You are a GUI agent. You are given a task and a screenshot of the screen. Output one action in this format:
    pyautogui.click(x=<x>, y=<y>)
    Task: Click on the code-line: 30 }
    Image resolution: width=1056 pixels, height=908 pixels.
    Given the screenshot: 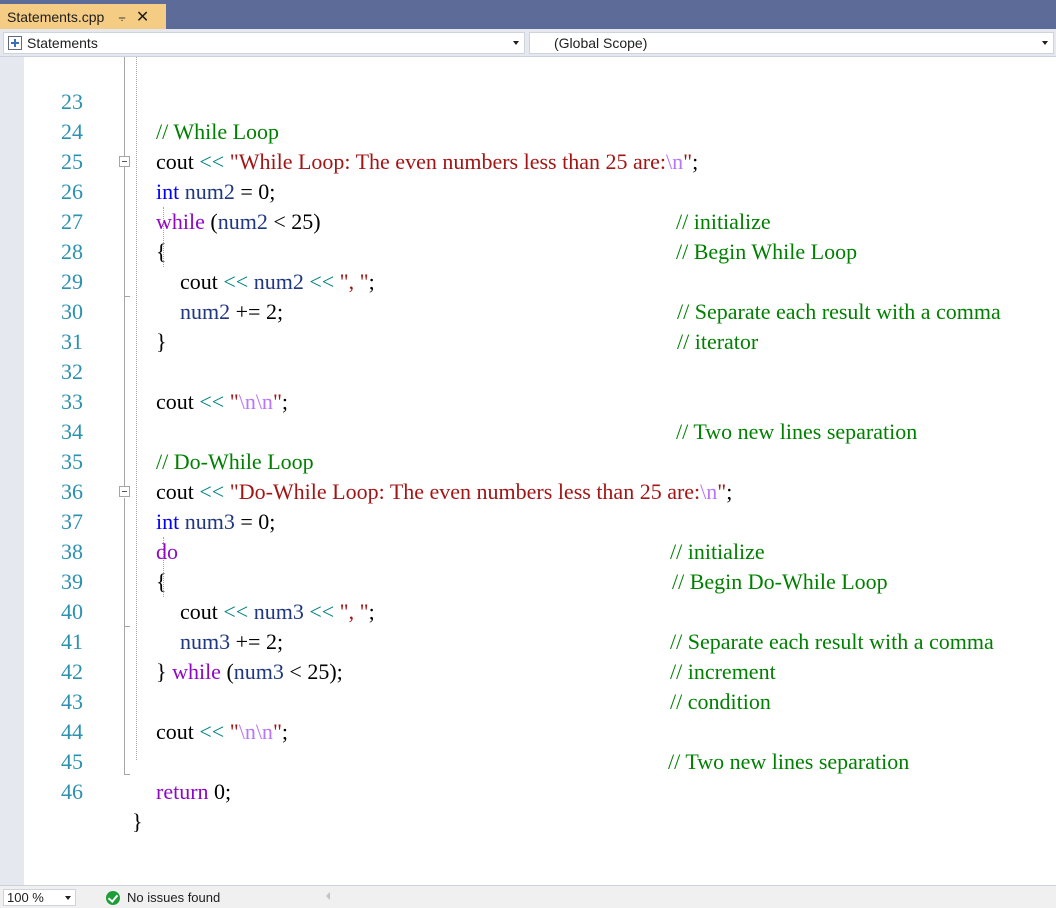 What is the action you would take?
    pyautogui.click(x=528, y=310)
    